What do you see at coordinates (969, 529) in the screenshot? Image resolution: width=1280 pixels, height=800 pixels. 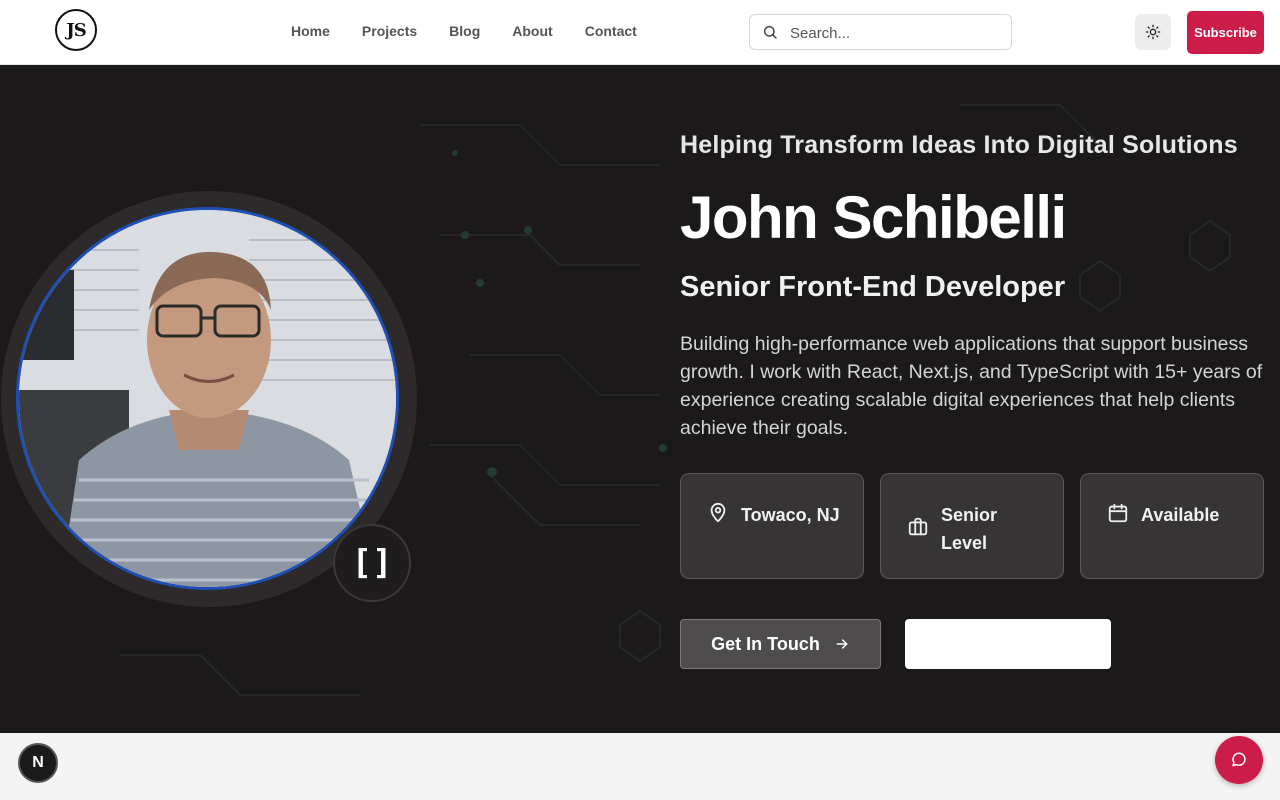 I see `level-label: Senior Level` at bounding box center [969, 529].